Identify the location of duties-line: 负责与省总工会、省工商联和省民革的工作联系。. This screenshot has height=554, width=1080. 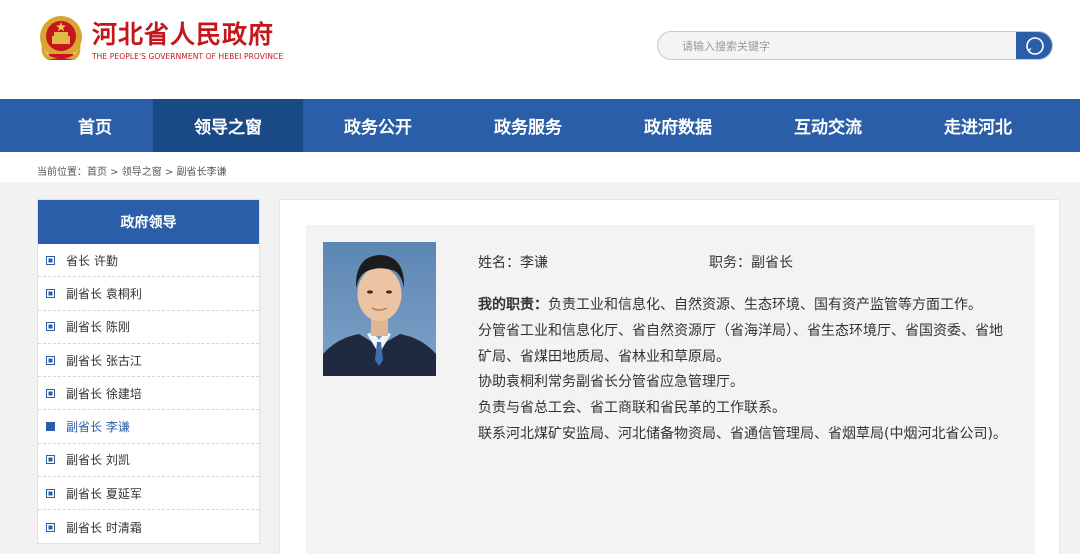
(632, 408).